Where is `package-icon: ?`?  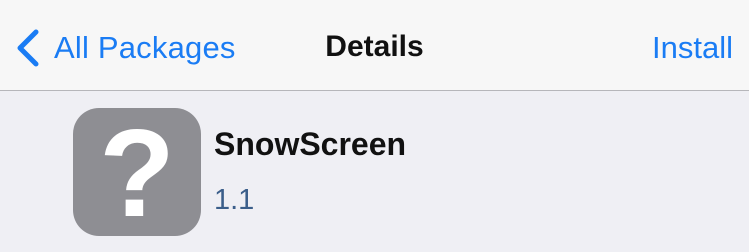 package-icon: ? is located at coordinates (137, 172).